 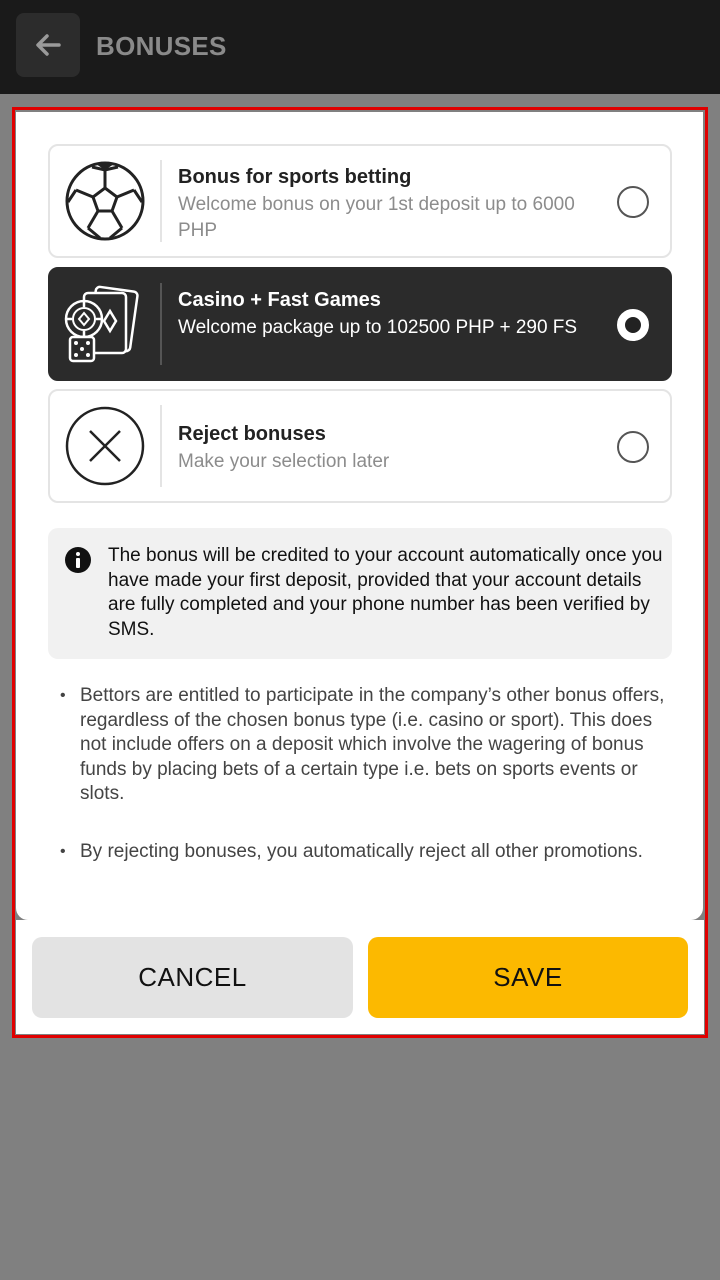 I want to click on app-header: BONUSES, so click(x=360, y=47).